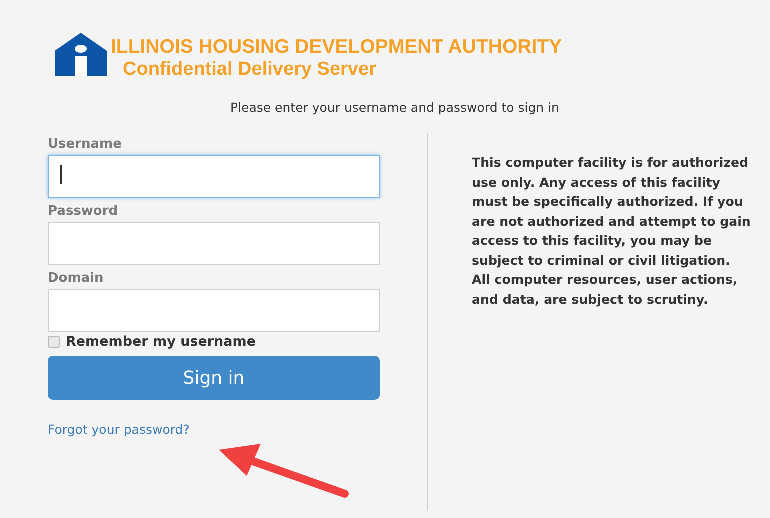  Describe the element at coordinates (250, 70) in the screenshot. I see `server-subtitle: Confidential Delivery Server` at that location.